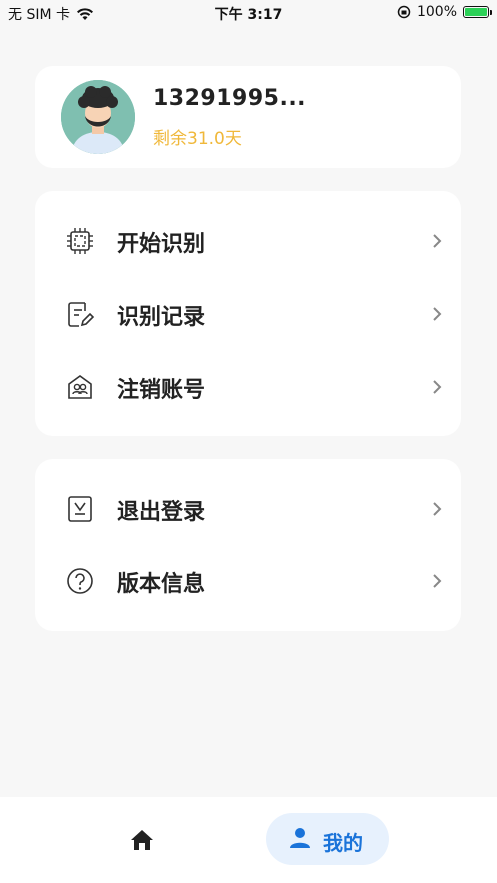 Image resolution: width=497 pixels, height=883 pixels. What do you see at coordinates (436, 12) in the screenshot?
I see `battery-percent: 100%` at bounding box center [436, 12].